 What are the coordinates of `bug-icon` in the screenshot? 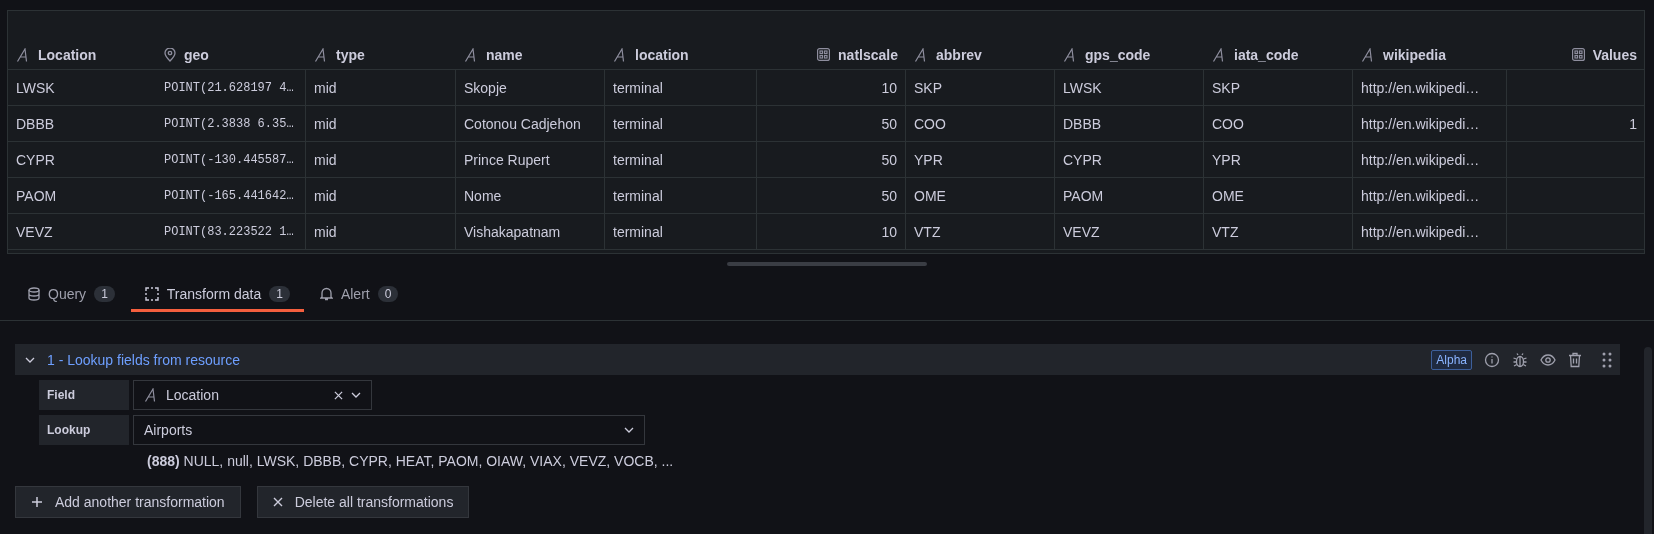 It's located at (1520, 359).